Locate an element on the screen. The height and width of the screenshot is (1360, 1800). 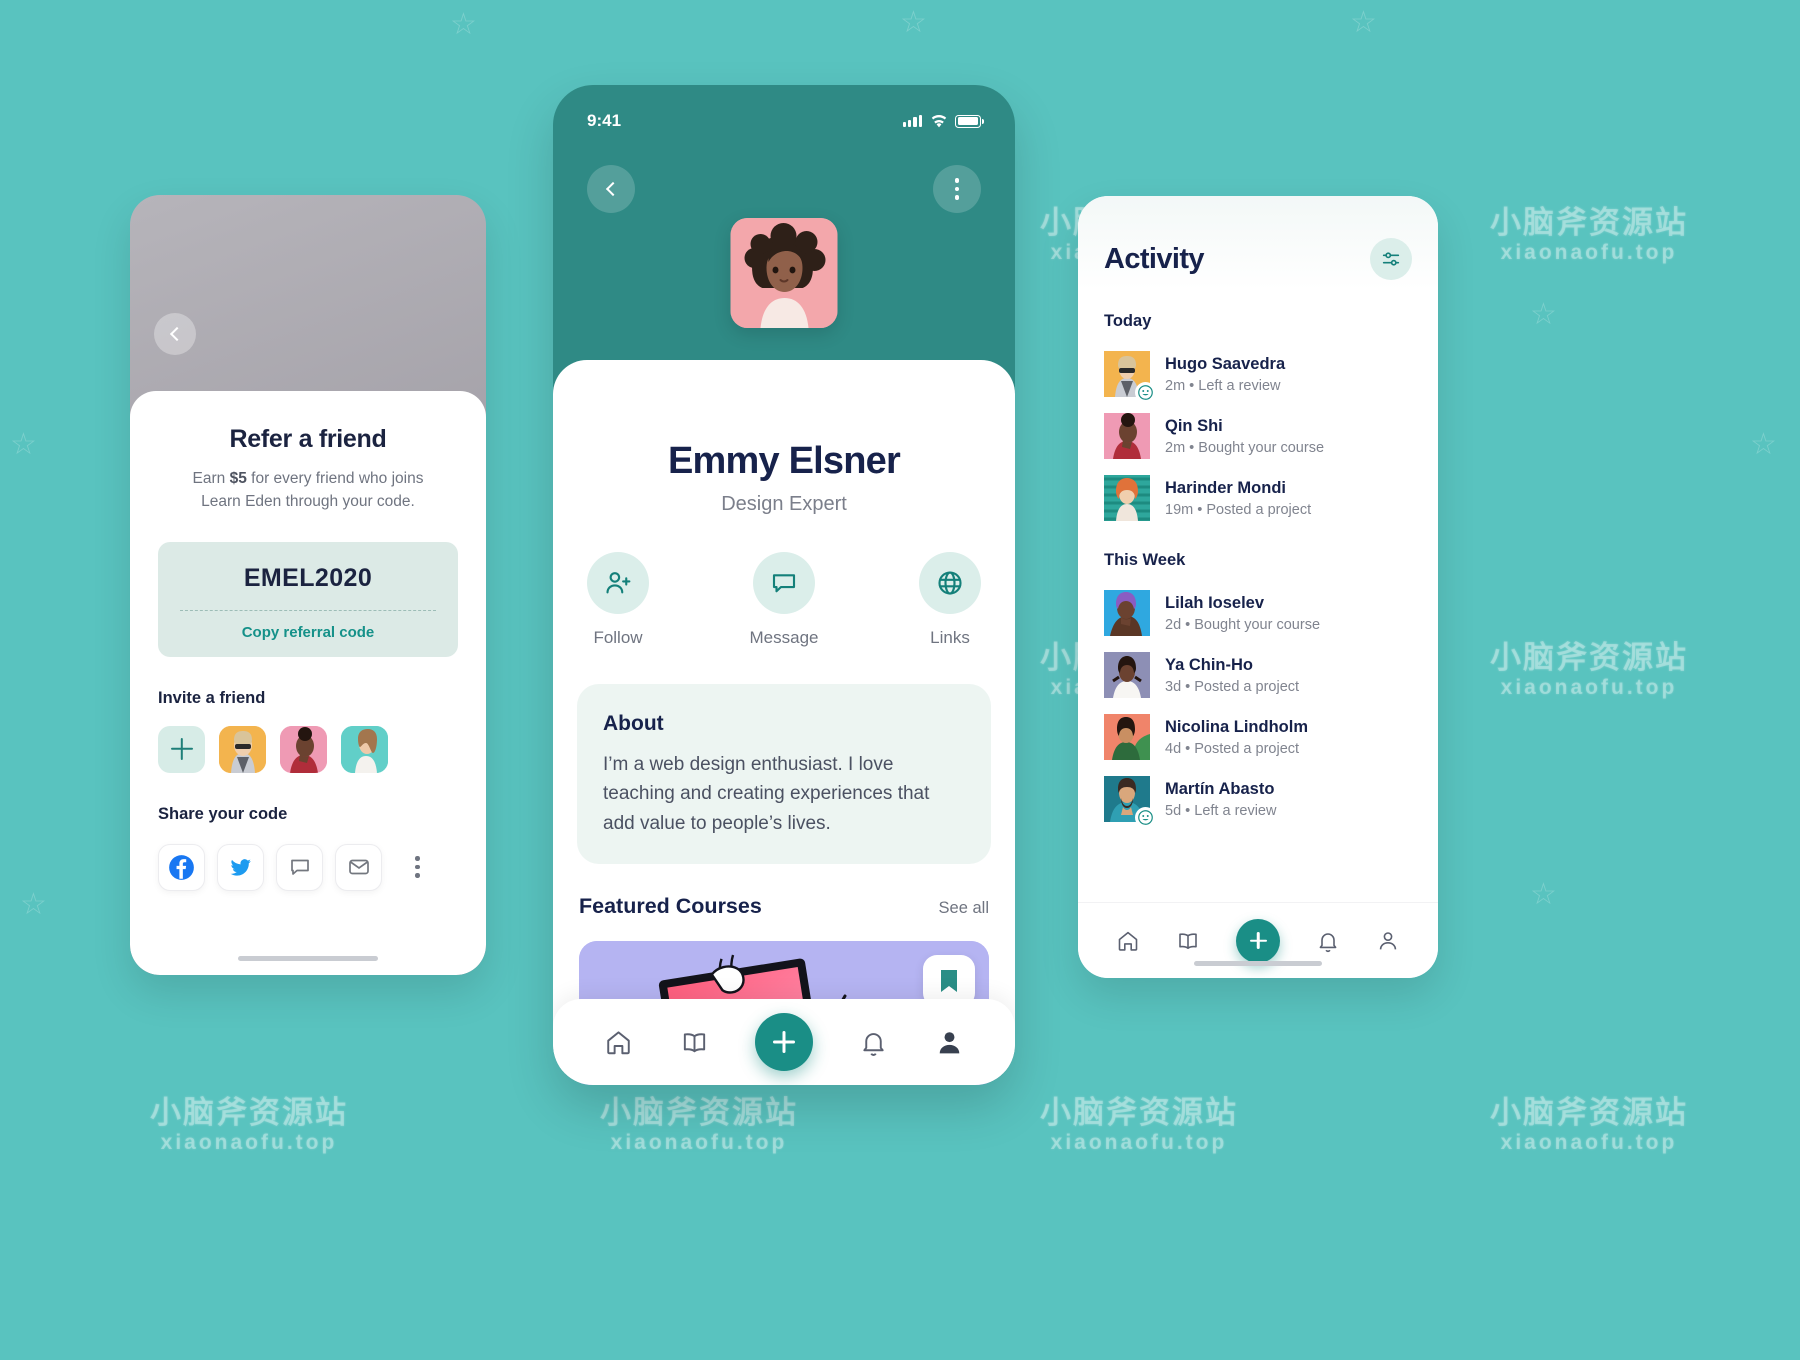
more-vertical-icon is located at coordinates (957, 189).